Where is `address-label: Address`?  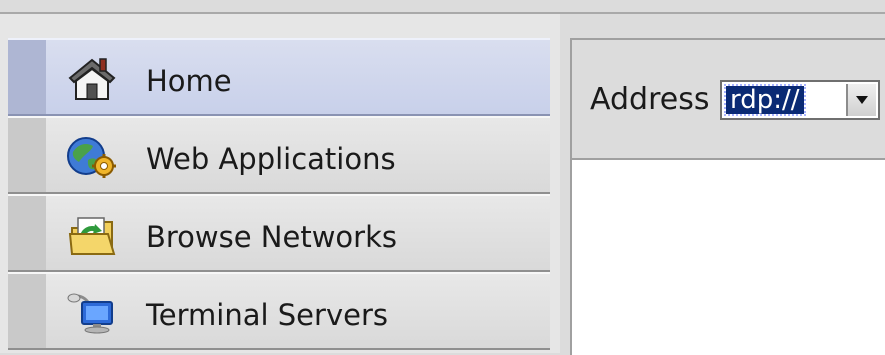 address-label: Address is located at coordinates (650, 99).